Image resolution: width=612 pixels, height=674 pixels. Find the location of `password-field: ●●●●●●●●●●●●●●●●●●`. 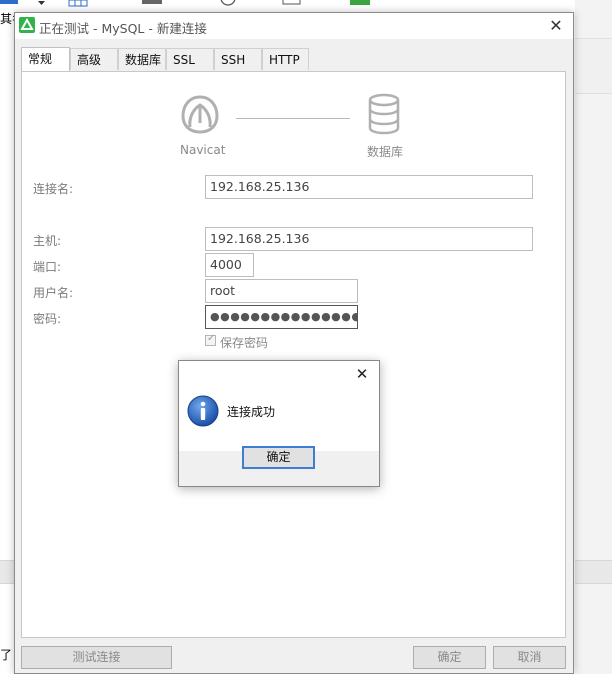

password-field: ●●●●●●●●●●●●●●●●●● is located at coordinates (281, 317).